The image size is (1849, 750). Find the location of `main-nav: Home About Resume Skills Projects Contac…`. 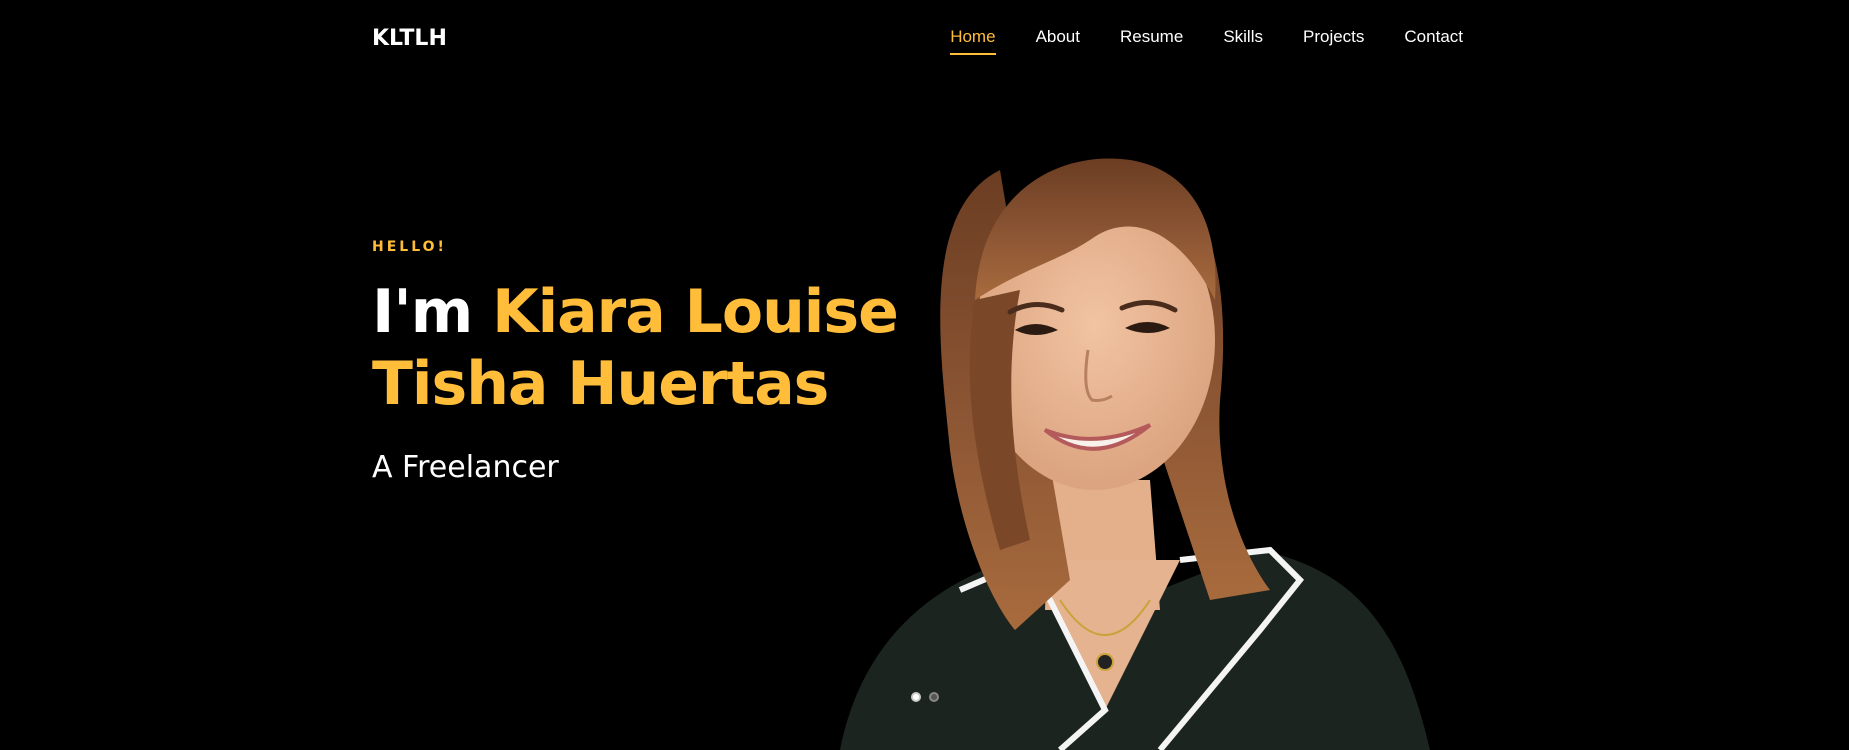

main-nav: Home About Resume Skills Projects Contac… is located at coordinates (1206, 41).